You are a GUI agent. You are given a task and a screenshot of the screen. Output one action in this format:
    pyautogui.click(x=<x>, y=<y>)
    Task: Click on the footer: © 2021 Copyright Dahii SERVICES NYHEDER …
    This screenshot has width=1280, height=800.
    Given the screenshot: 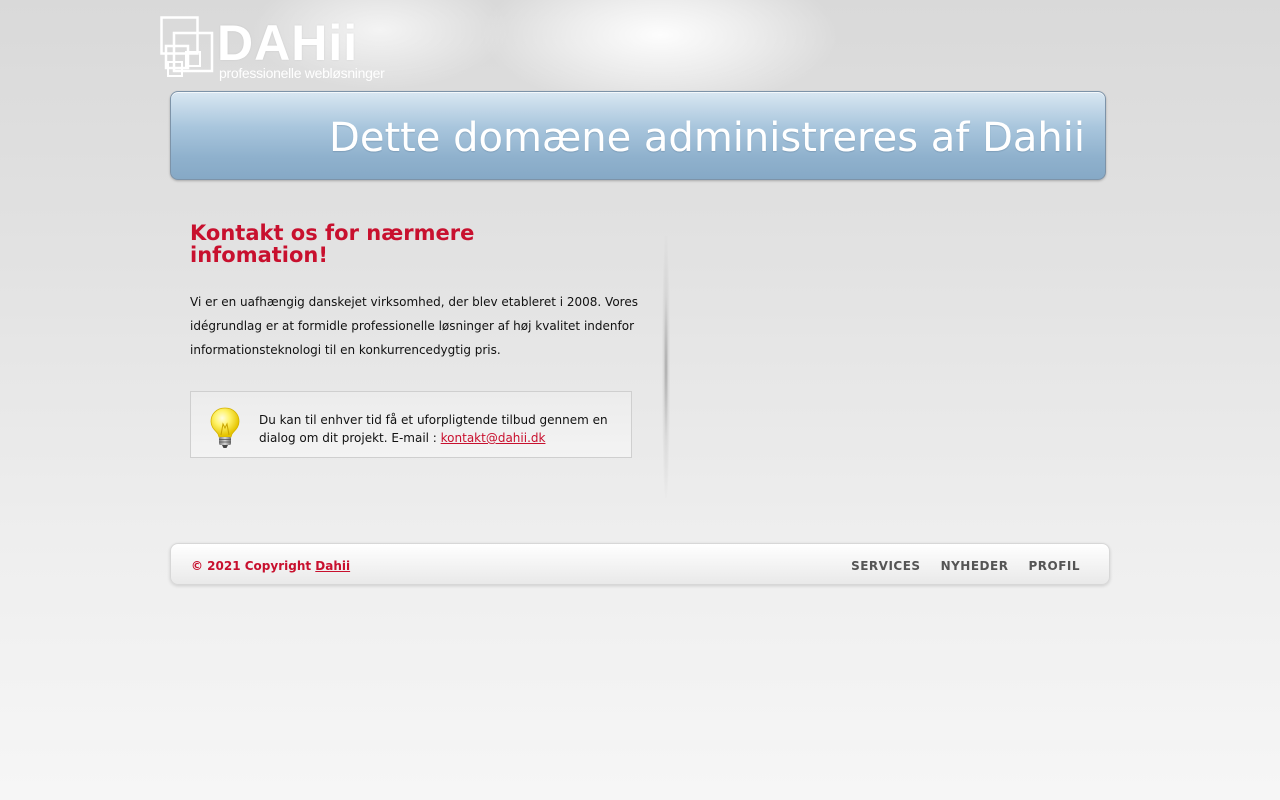 What is the action you would take?
    pyautogui.click(x=640, y=564)
    